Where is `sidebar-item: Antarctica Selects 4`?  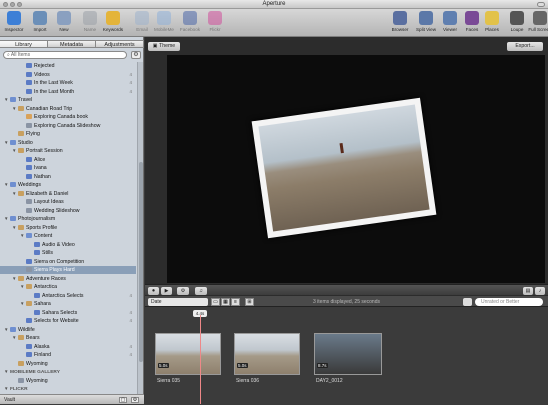 sidebar-item: Antarctica Selects 4 is located at coordinates (68, 296).